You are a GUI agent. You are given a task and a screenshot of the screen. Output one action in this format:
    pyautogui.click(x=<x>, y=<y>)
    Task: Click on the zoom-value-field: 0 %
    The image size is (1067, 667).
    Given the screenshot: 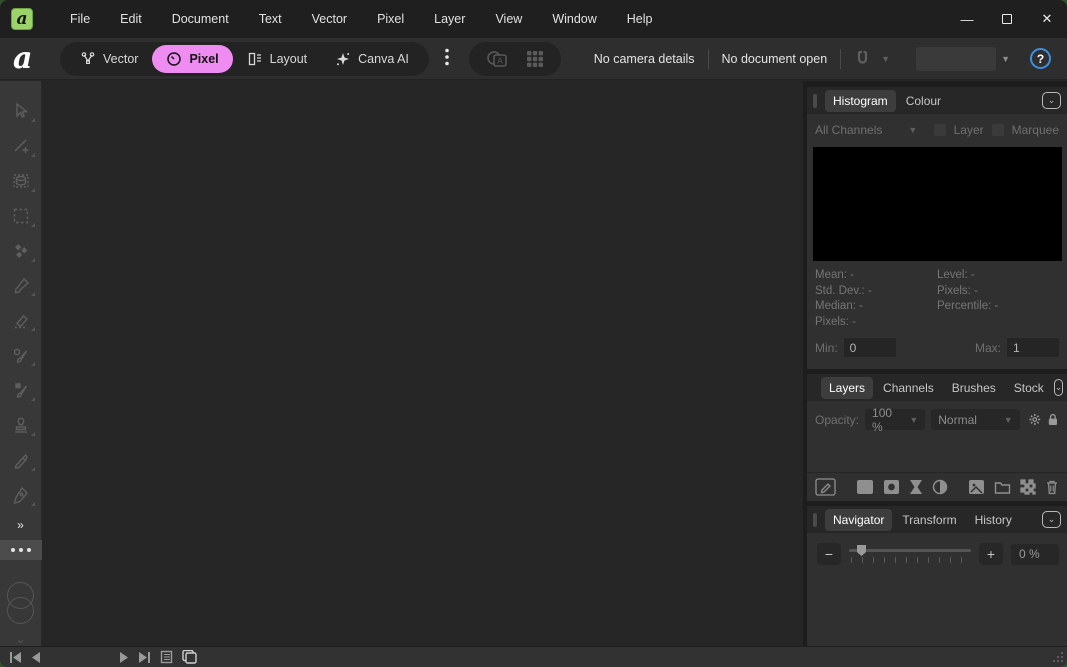 What is the action you would take?
    pyautogui.click(x=1035, y=554)
    